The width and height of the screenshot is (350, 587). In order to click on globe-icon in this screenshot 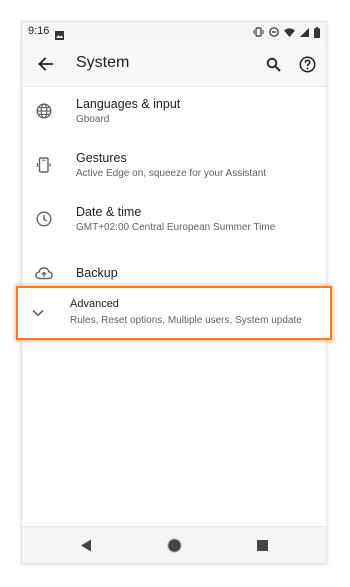, I will do `click(44, 111)`.